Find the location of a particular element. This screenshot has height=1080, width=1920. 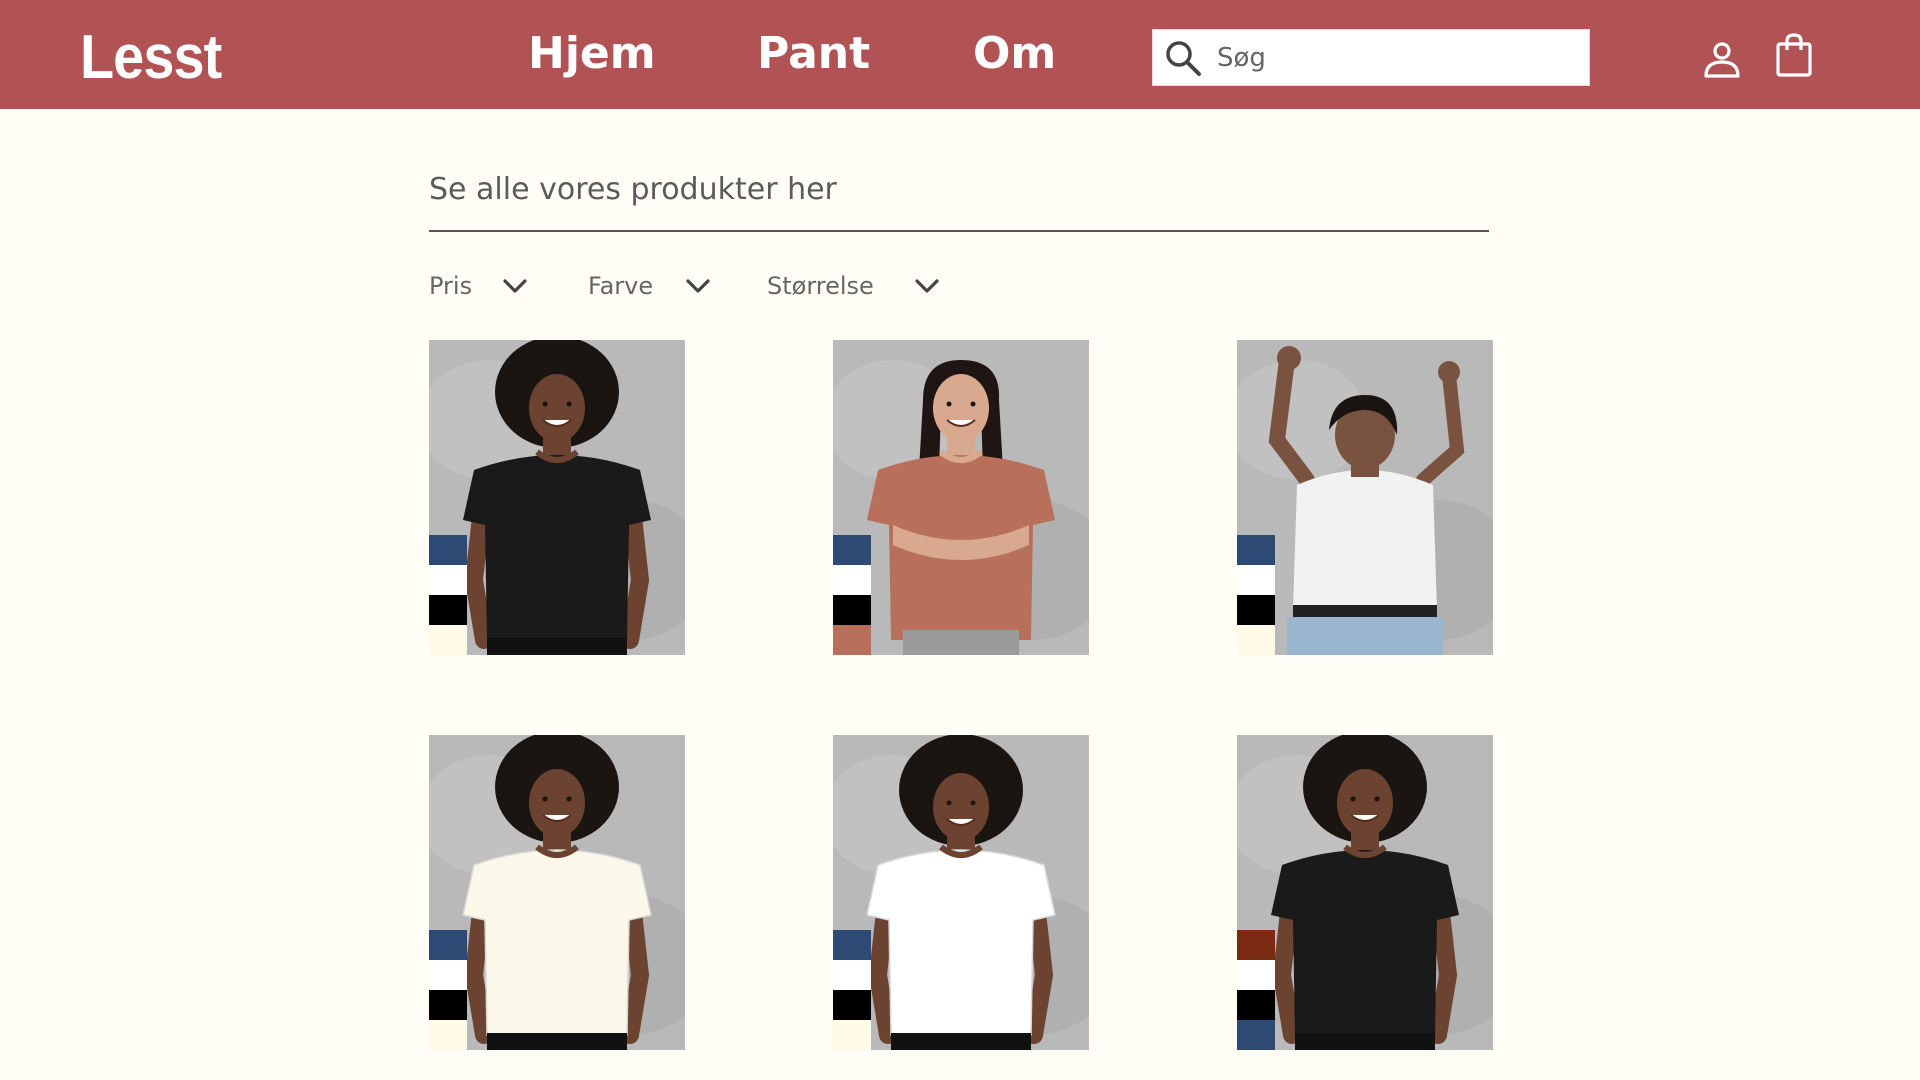

filter-color-label: Farve is located at coordinates (621, 286).